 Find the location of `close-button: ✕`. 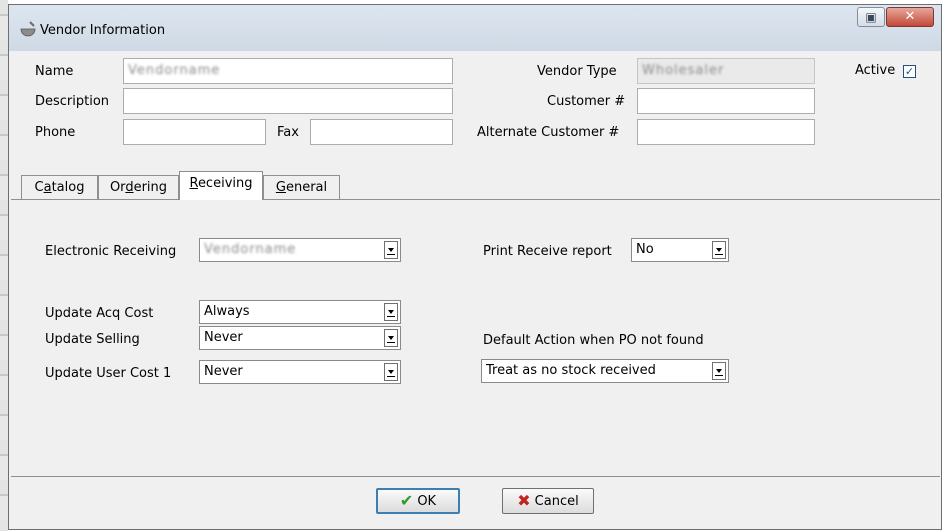

close-button: ✕ is located at coordinates (910, 17).